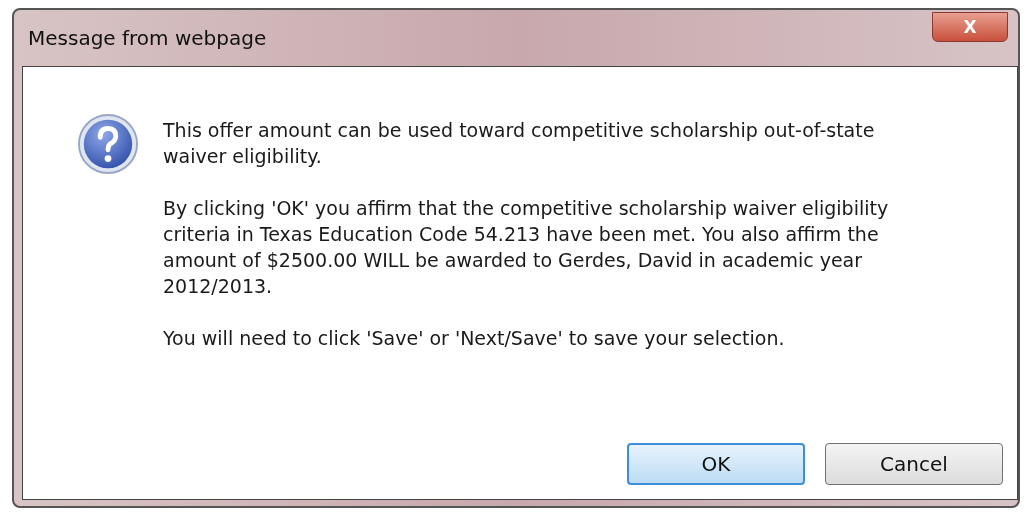 Image resolution: width=1029 pixels, height=514 pixels. Describe the element at coordinates (519, 143) in the screenshot. I see `message-text: This offer amount can be used toward competitive scholarship out-of-state waiver eligibility.` at that location.